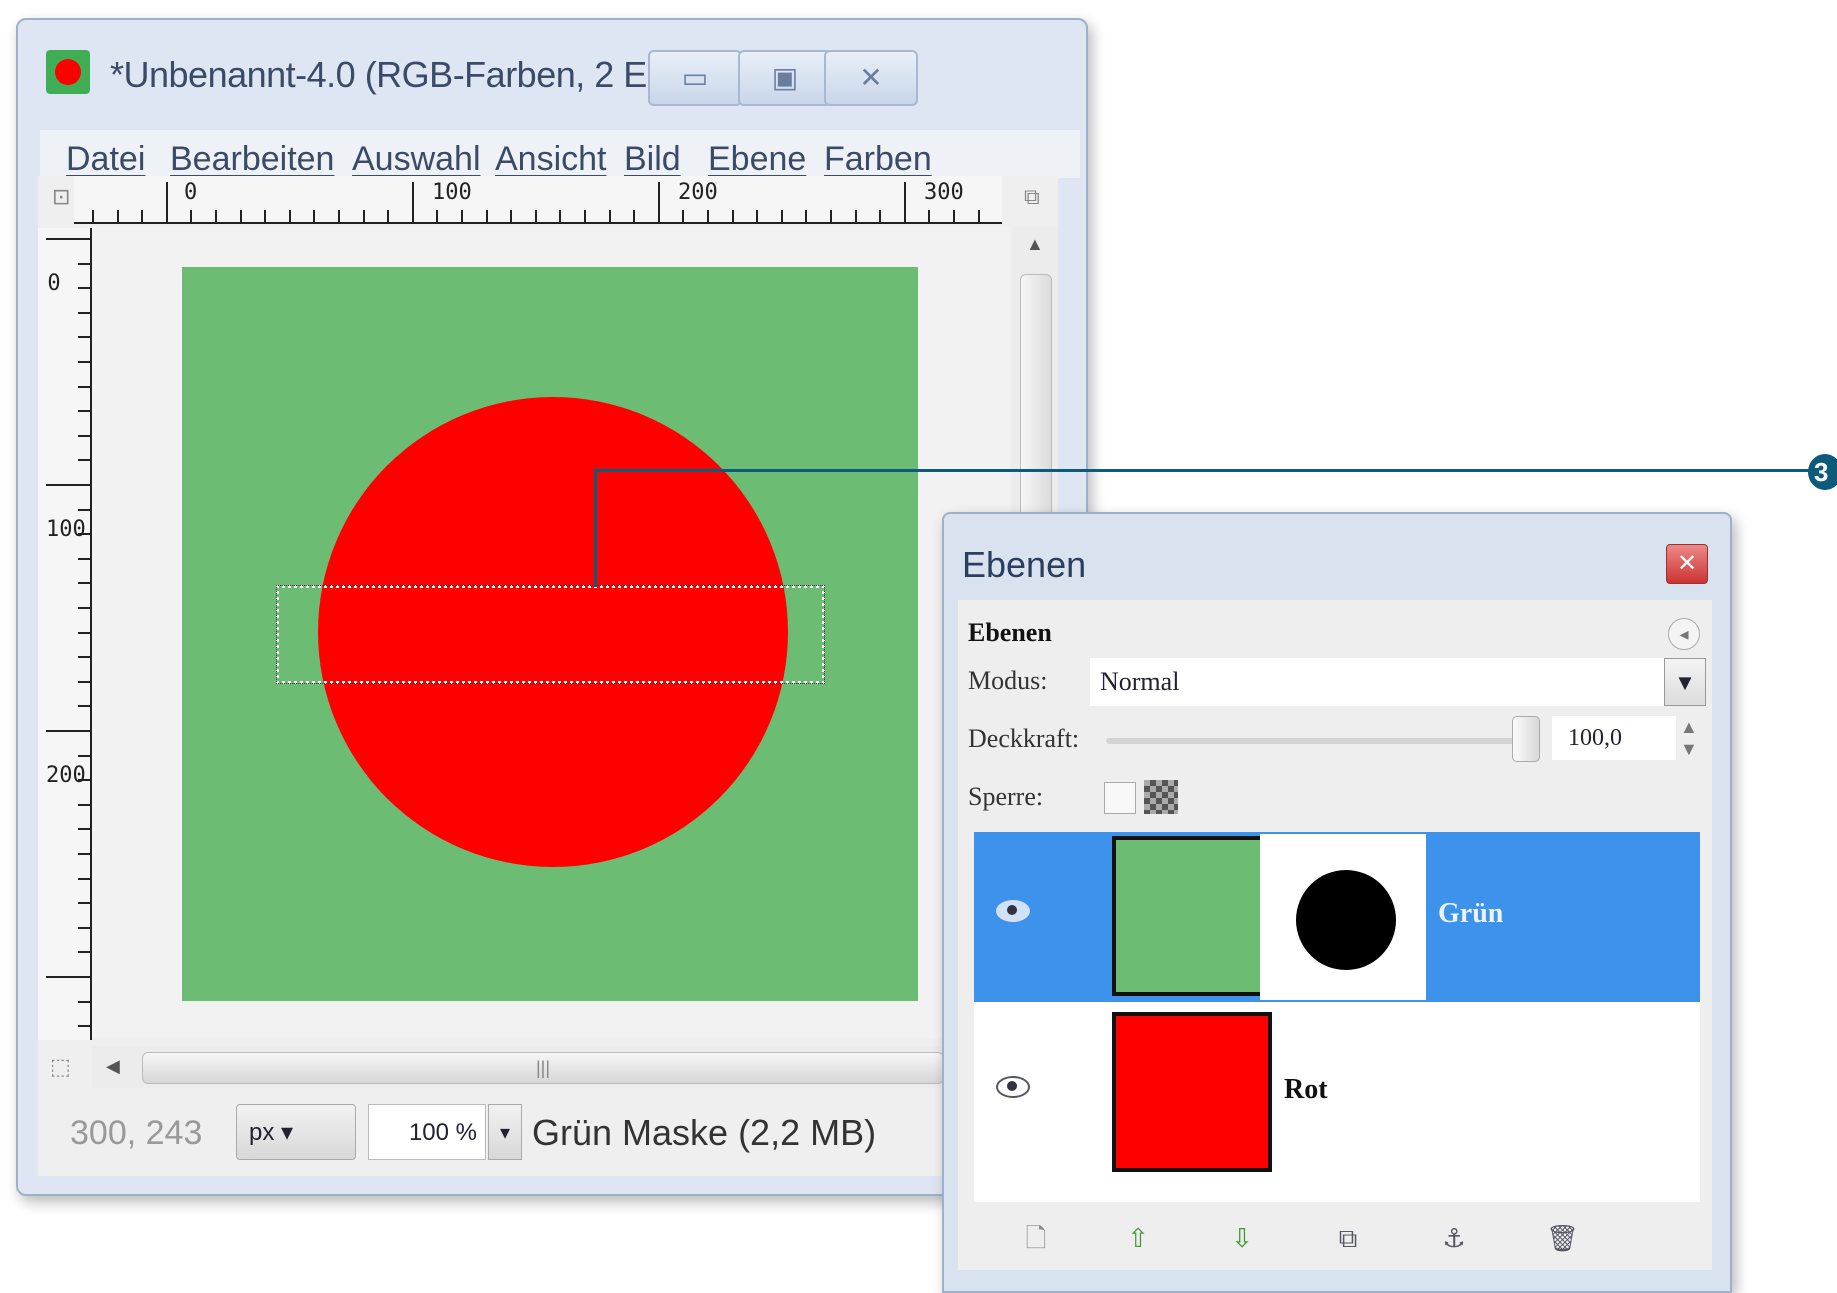  Describe the element at coordinates (1036, 400) in the screenshot. I see `vertical-scroll-thumb` at that location.